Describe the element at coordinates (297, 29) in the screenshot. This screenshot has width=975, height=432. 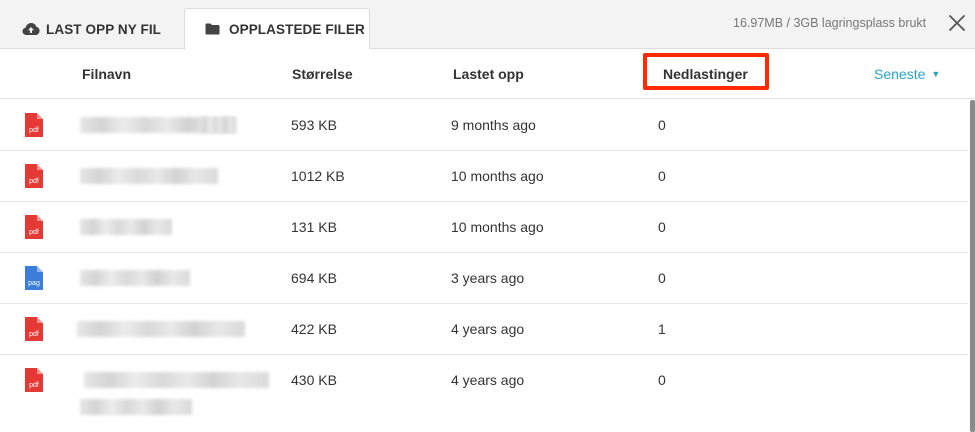
I see `tab-uploaded-label: OPPLASTEDE FILER` at that location.